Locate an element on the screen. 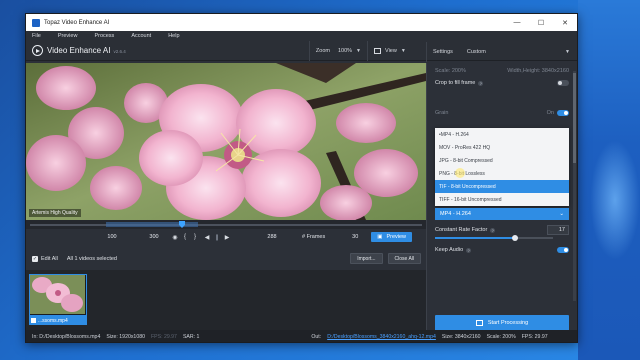 The width and height of the screenshot is (640, 360). window-title: Topaz Video Enhance AI is located at coordinates (77, 22).